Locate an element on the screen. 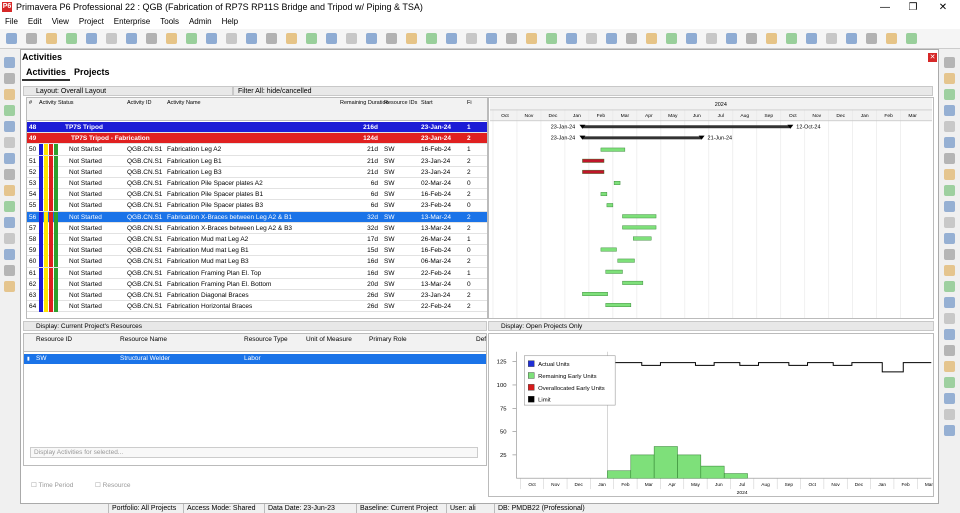  menu-enterprise: Enterprise is located at coordinates (132, 21).